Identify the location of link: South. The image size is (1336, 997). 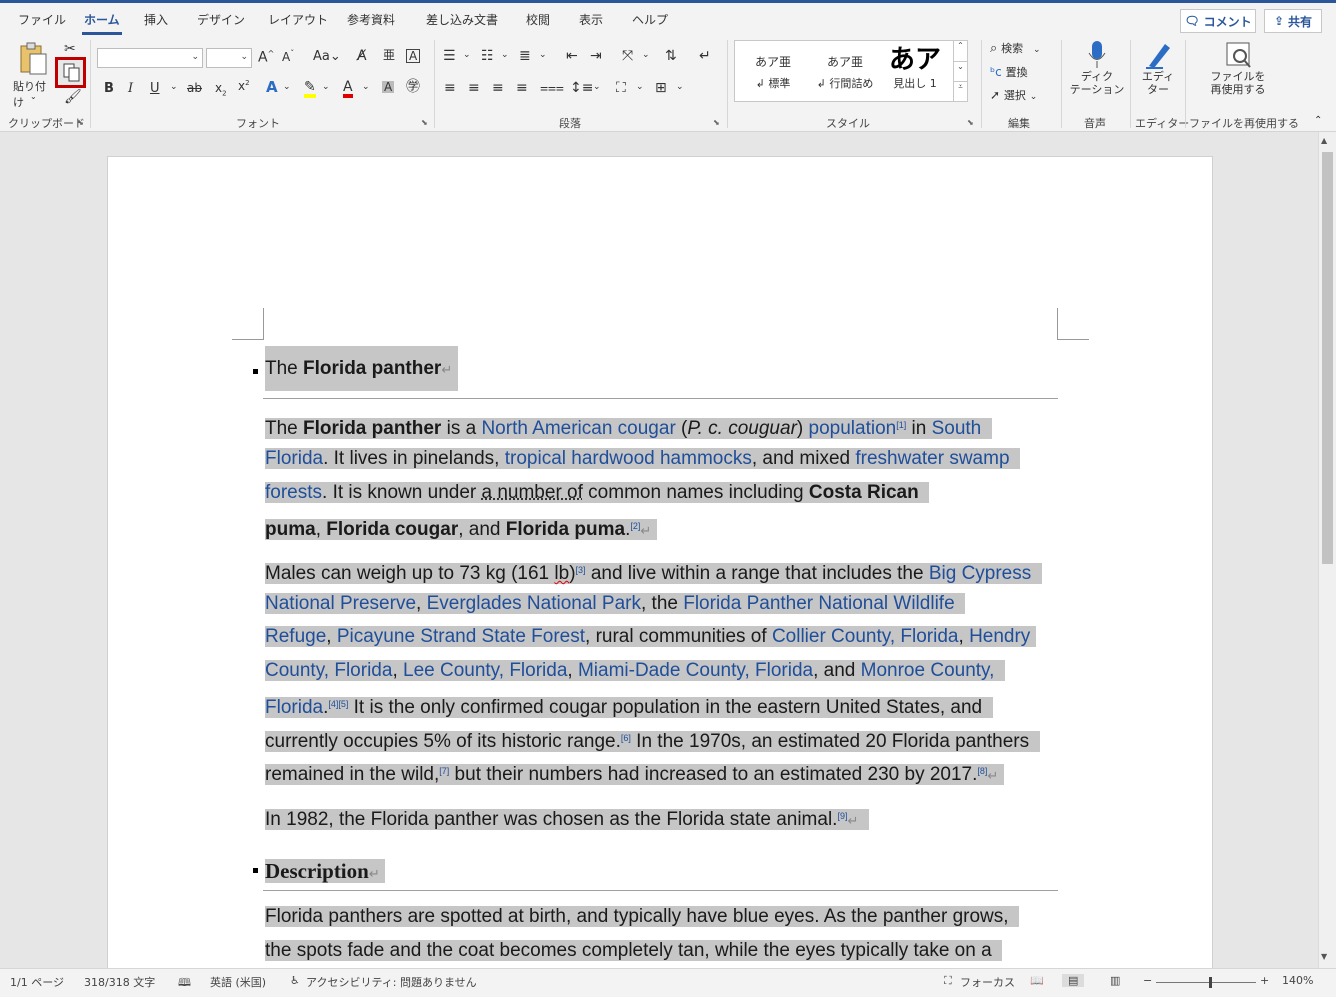
(957, 428).